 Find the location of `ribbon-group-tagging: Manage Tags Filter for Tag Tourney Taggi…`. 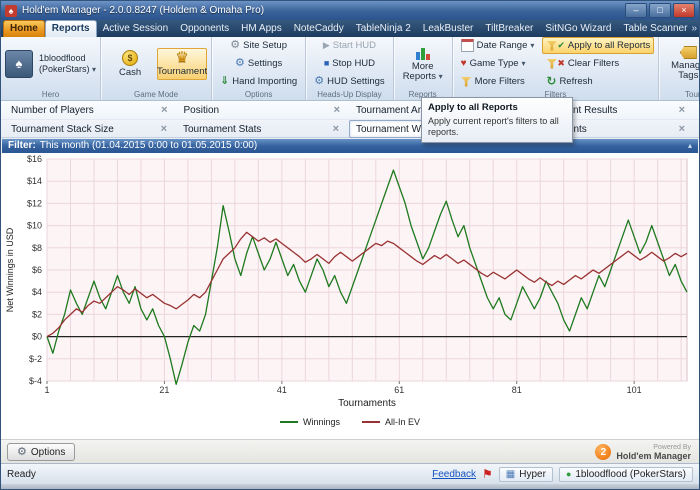

ribbon-group-tagging: Manage Tags Filter for Tag Tourney Taggi… is located at coordinates (679, 68).